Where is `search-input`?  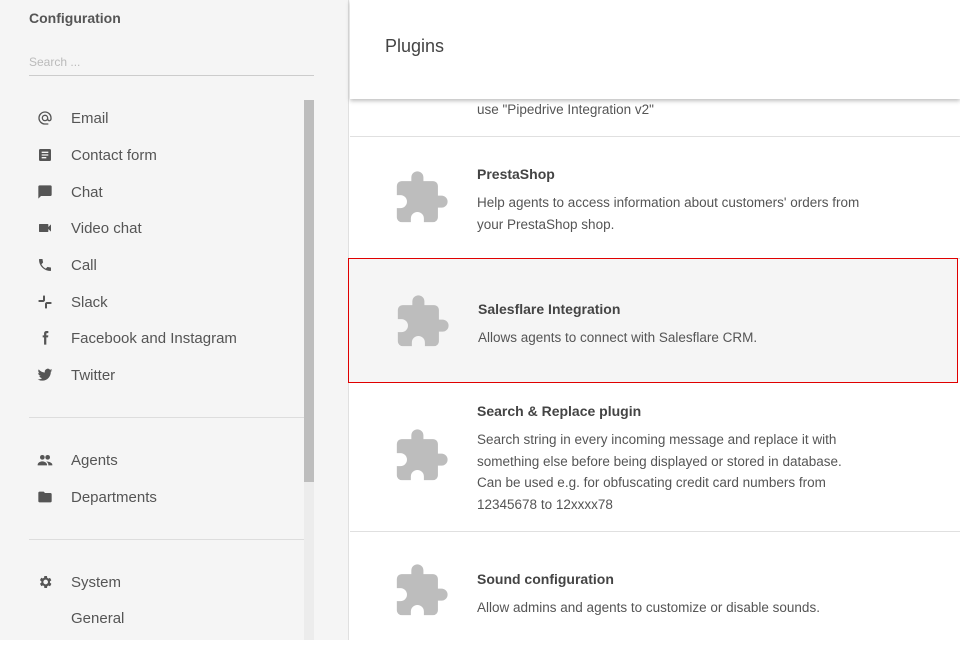
search-input is located at coordinates (171, 62).